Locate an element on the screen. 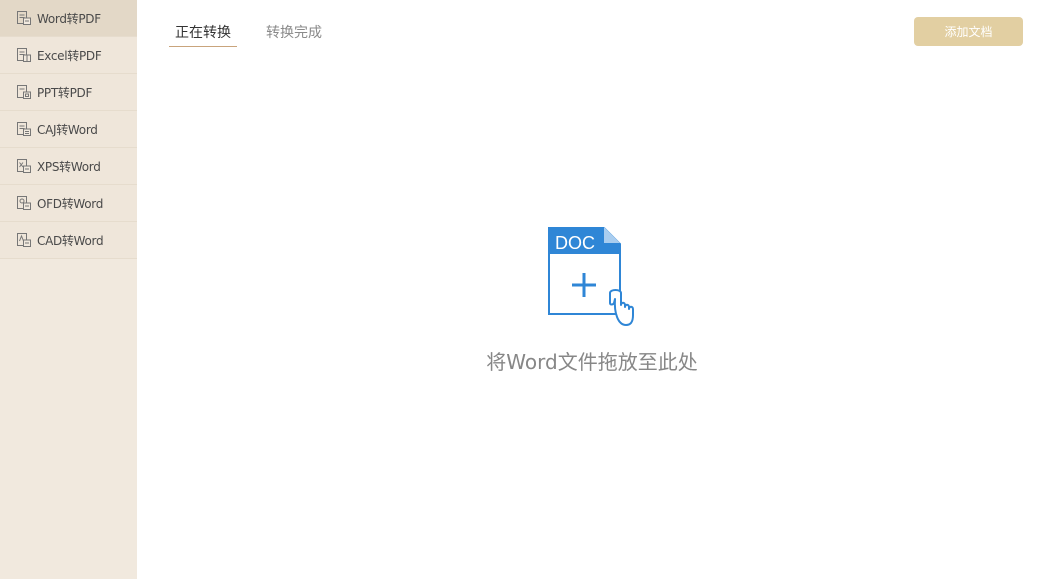 This screenshot has height=579, width=1044. sidebar-item-ppt-to-pdf: PPT转PDF is located at coordinates (68, 92).